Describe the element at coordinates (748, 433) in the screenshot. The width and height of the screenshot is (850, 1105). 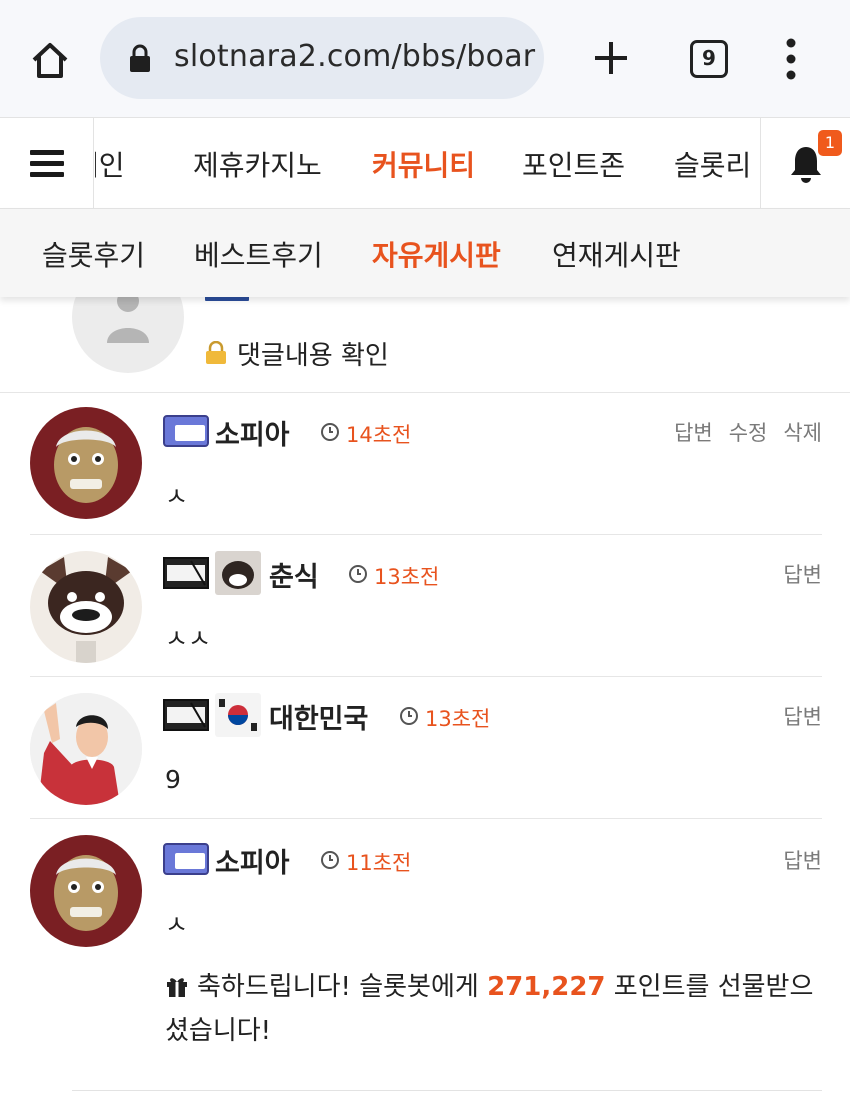
I see `edit-button: 수정` at that location.